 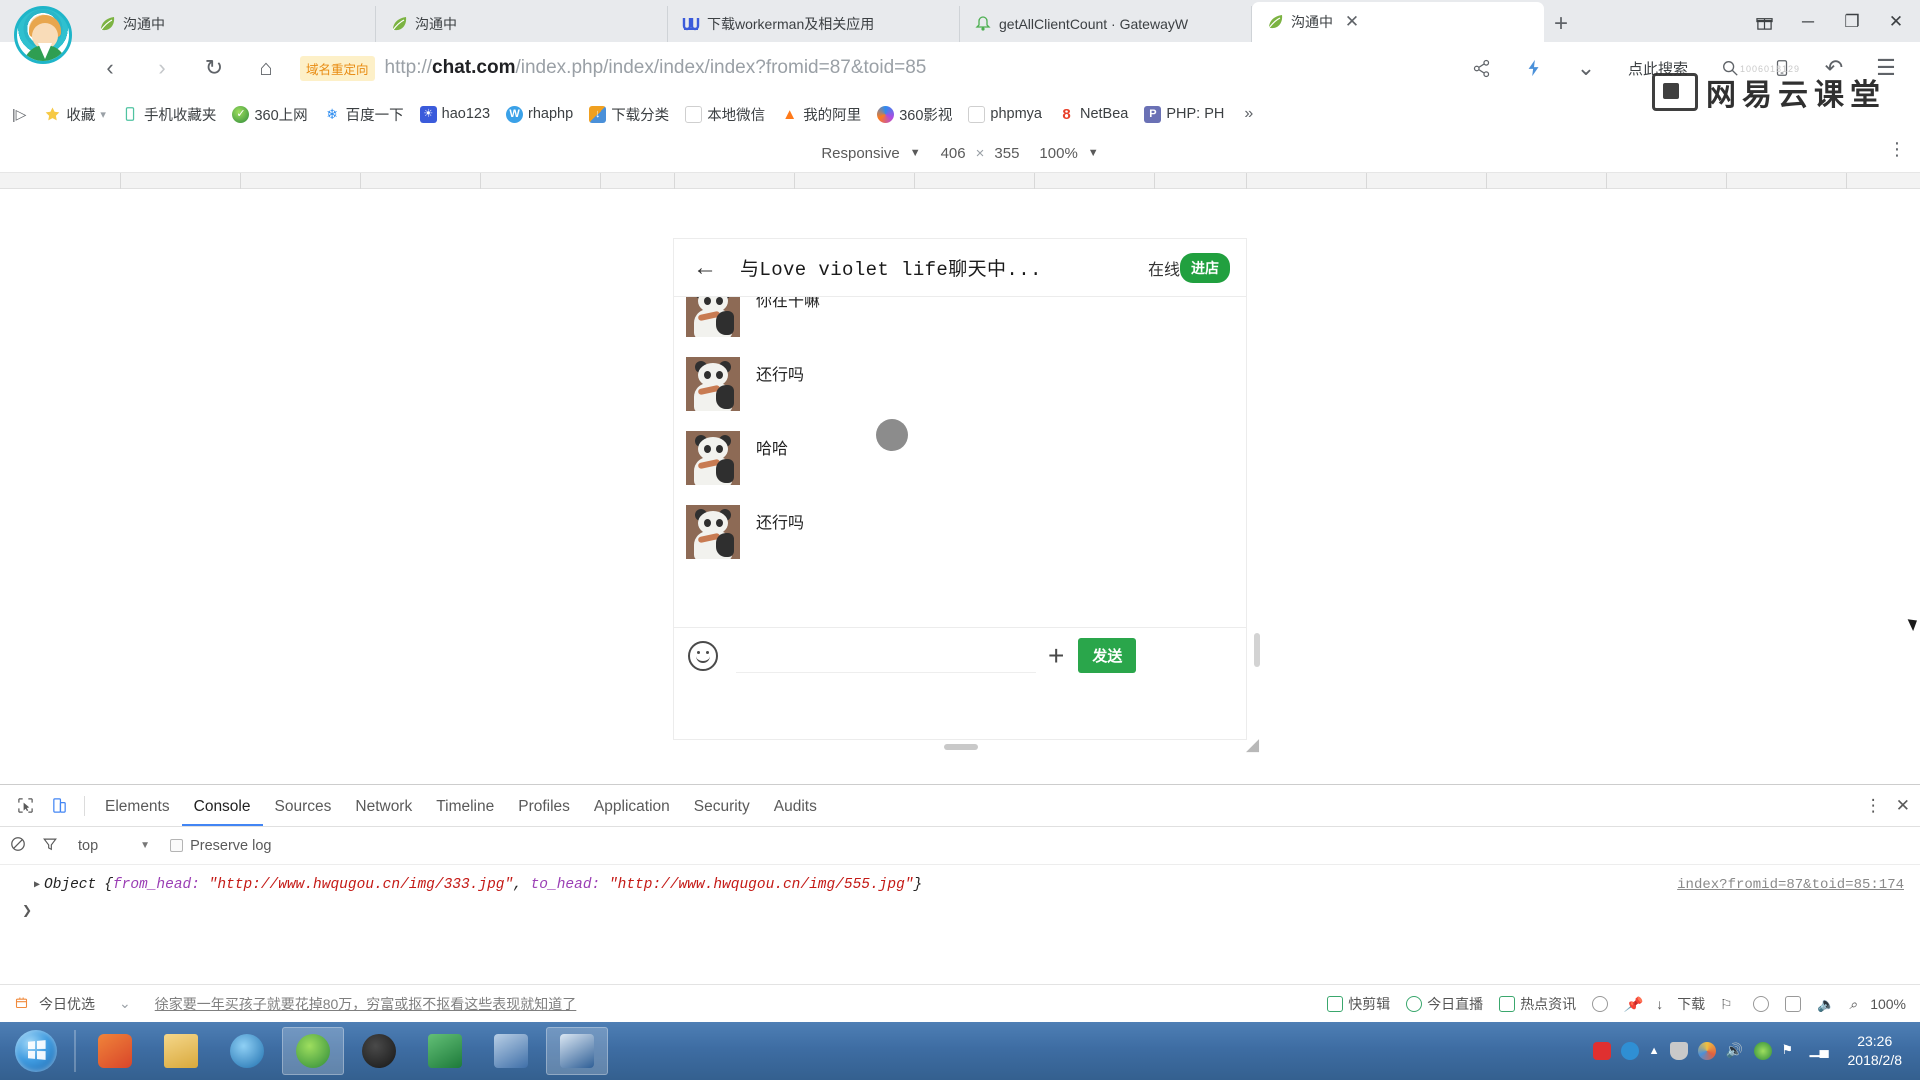 What do you see at coordinates (103, 114) in the screenshot?
I see `chevron-down-icon: ▾` at bounding box center [103, 114].